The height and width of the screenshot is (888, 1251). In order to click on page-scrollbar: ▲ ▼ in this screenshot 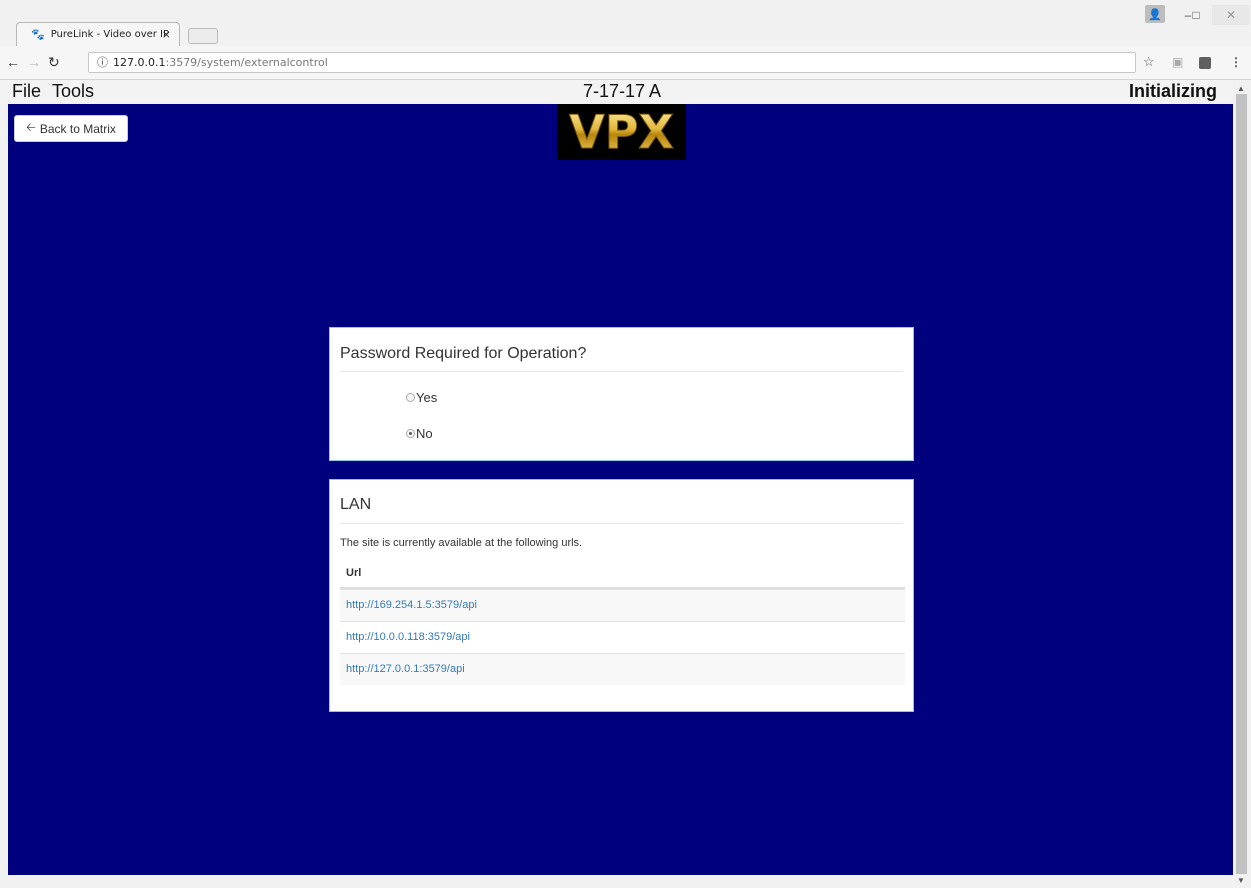, I will do `click(1242, 484)`.